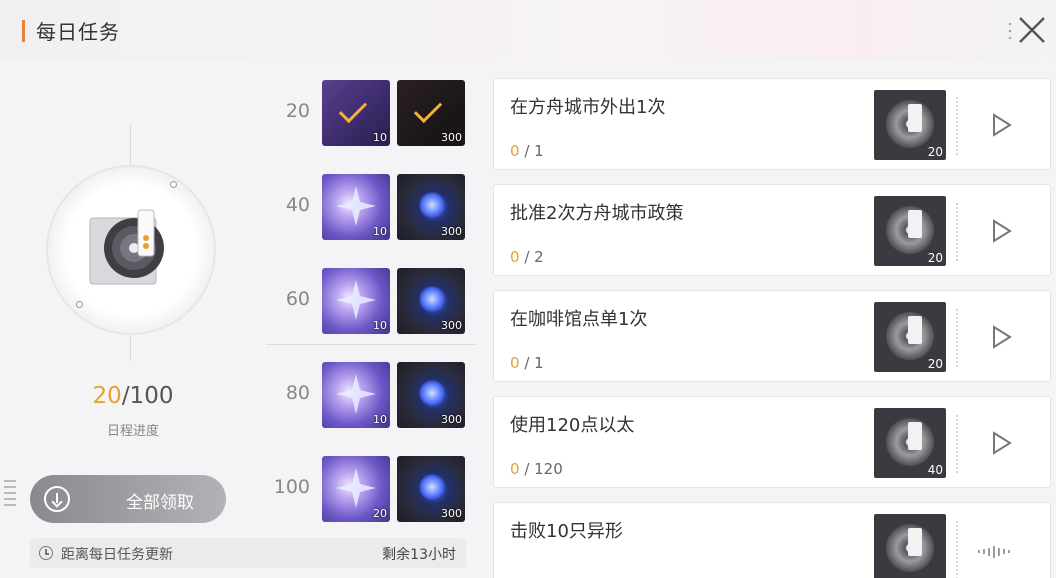 This screenshot has height=578, width=1056. Describe the element at coordinates (78, 32) in the screenshot. I see `page-title: 每日任务` at that location.